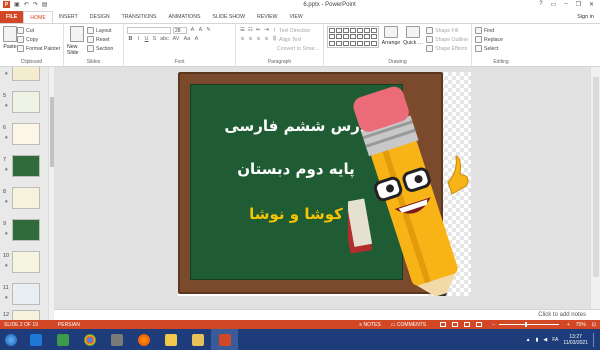  What do you see at coordinates (100, 30) in the screenshot?
I see `layout-button: Layout` at bounding box center [100, 30].